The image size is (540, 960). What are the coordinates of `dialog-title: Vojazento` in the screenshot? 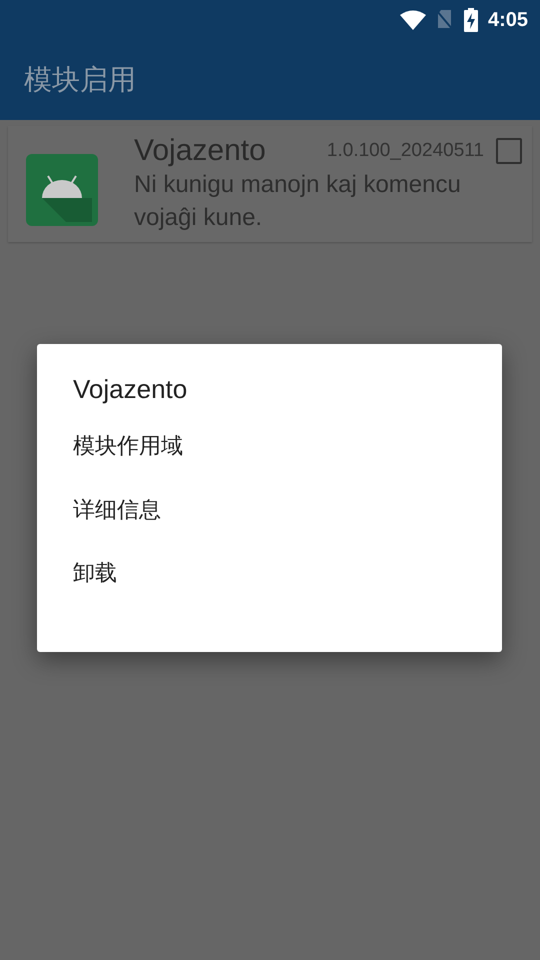 It's located at (130, 389).